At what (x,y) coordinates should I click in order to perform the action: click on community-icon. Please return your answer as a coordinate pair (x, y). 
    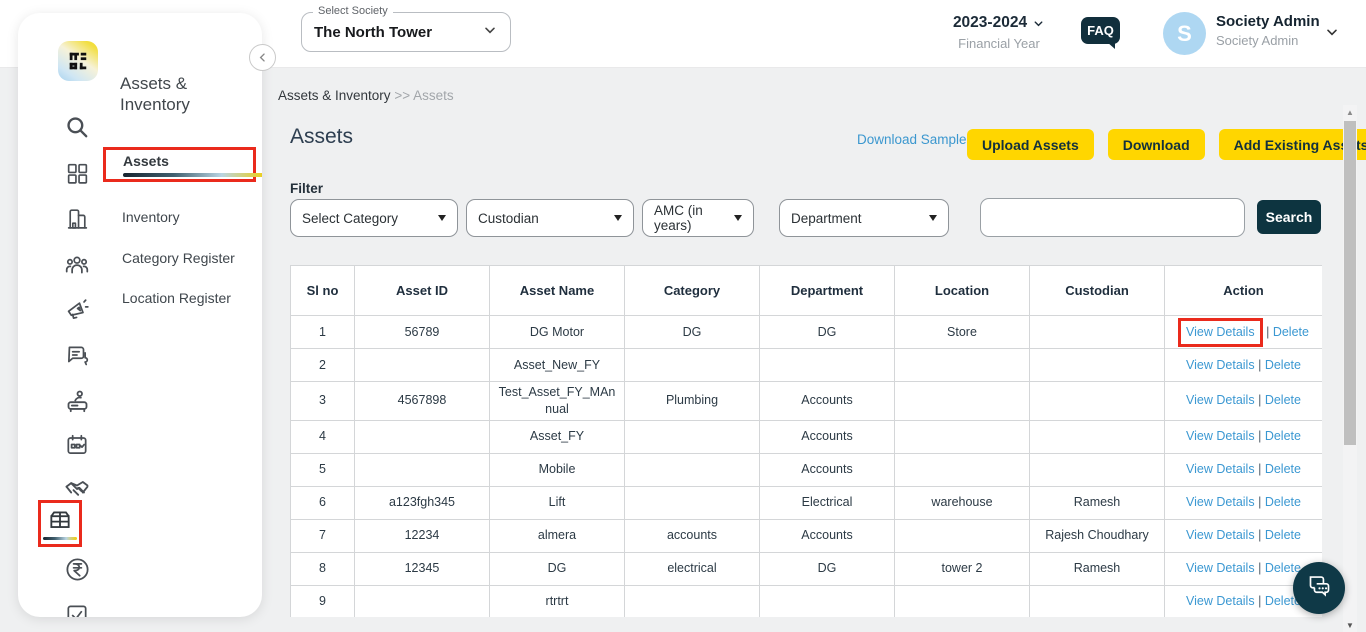
    Looking at the image, I should click on (77, 264).